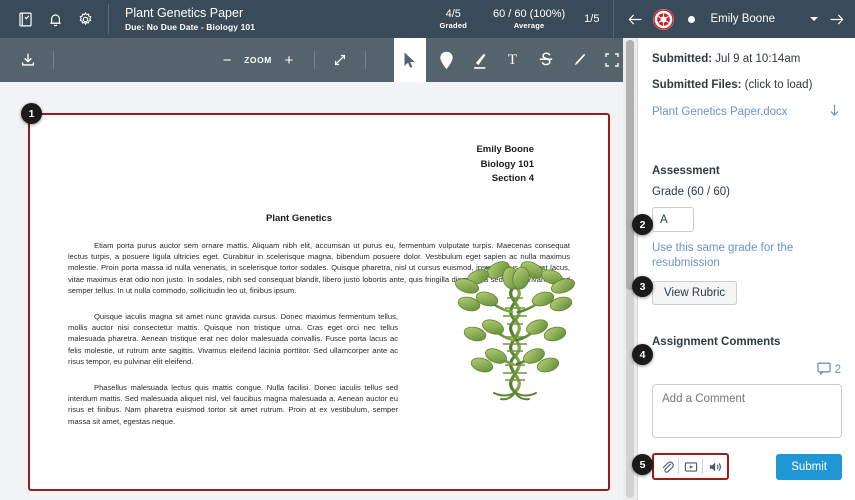 The image size is (855, 500). What do you see at coordinates (529, 25) in the screenshot?
I see `stat-average-label: Average` at bounding box center [529, 25].